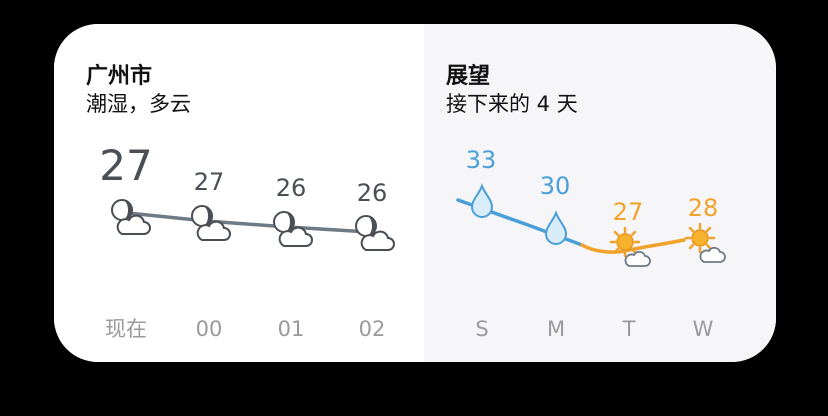  Describe the element at coordinates (556, 329) in the screenshot. I see `day-label: M` at that location.